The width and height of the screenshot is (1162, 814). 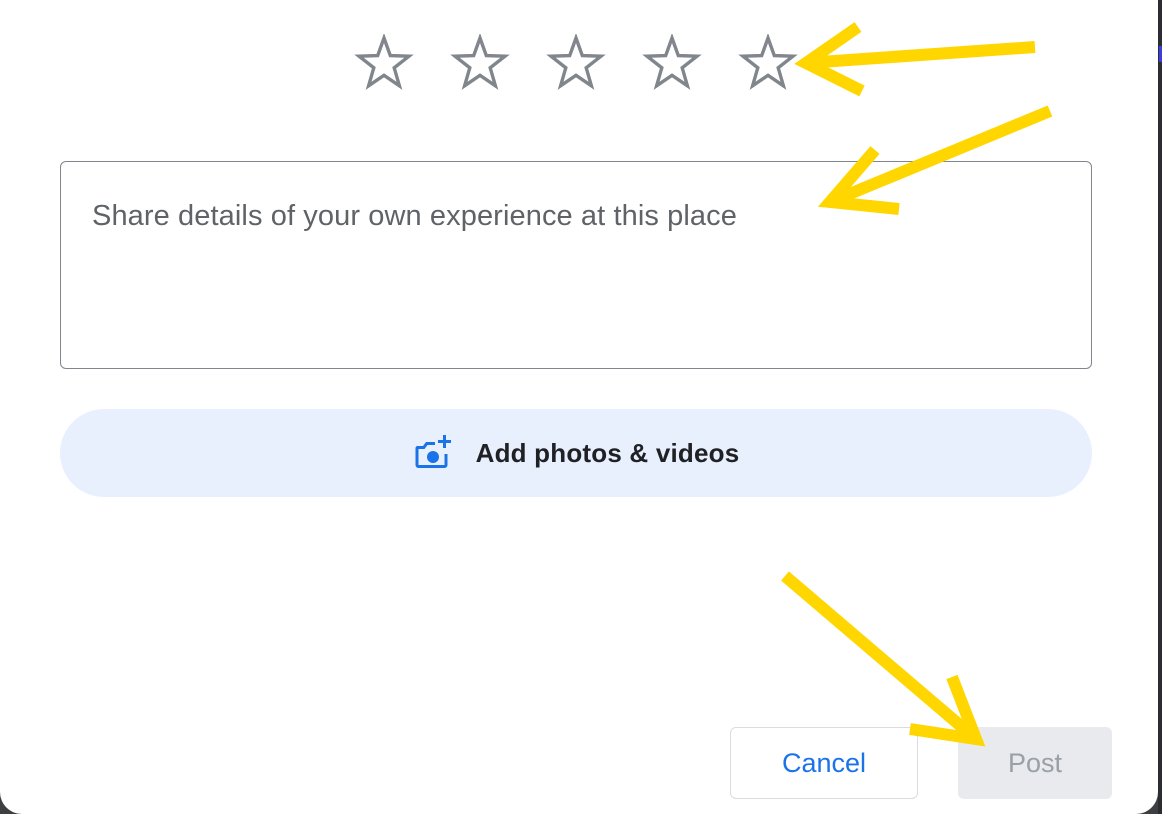 What do you see at coordinates (480, 64) in the screenshot?
I see `star-2-icon` at bounding box center [480, 64].